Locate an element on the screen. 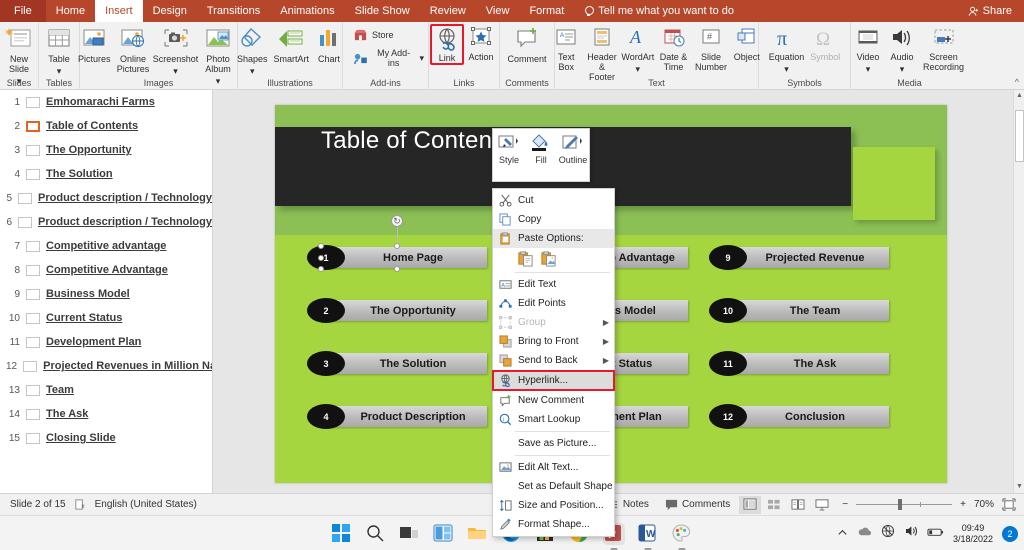 The height and width of the screenshot is (550, 1024). vertical-scrollbar: ▲ ▼ is located at coordinates (1018, 291).